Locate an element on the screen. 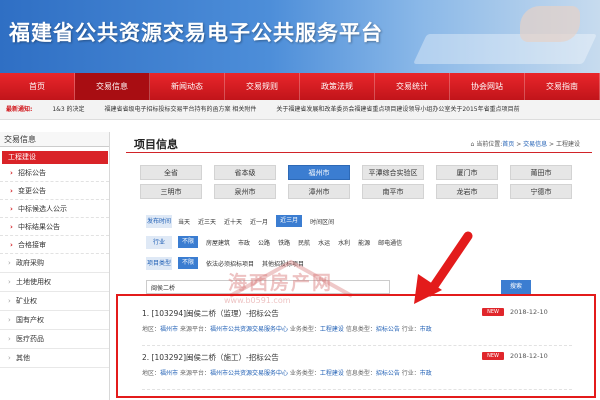 This screenshot has height=400, width=600. filter-option: 公路 is located at coordinates (264, 242).